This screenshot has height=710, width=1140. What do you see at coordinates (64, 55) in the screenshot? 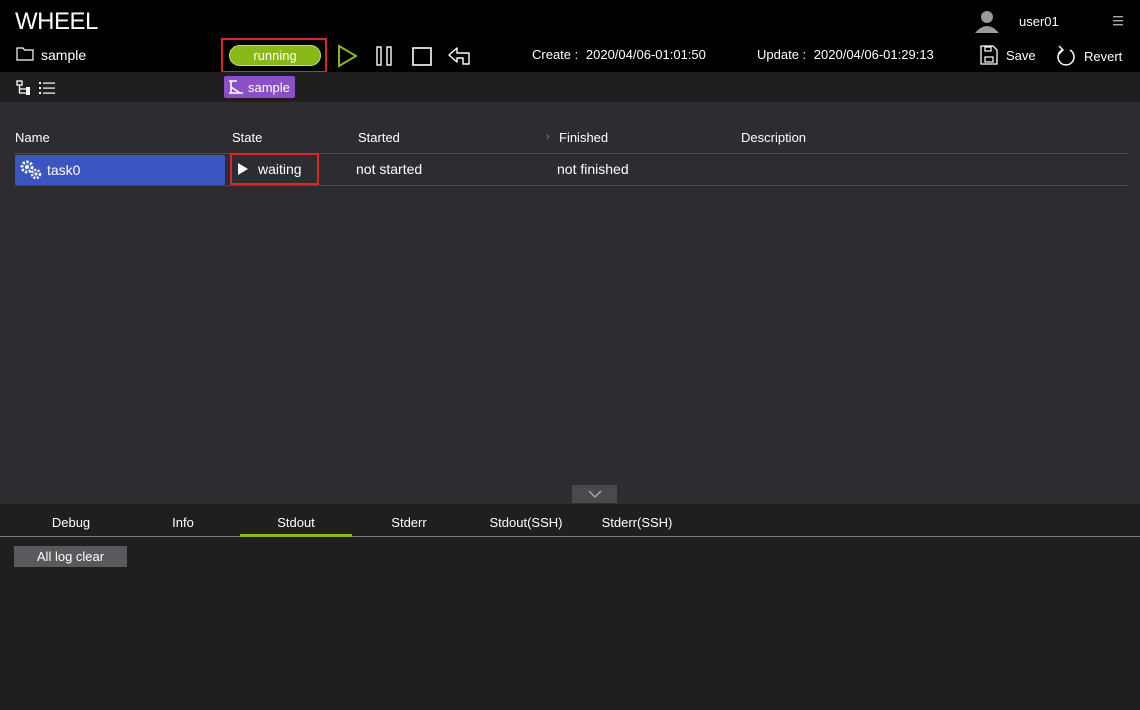
I see `project-name: sample` at bounding box center [64, 55].